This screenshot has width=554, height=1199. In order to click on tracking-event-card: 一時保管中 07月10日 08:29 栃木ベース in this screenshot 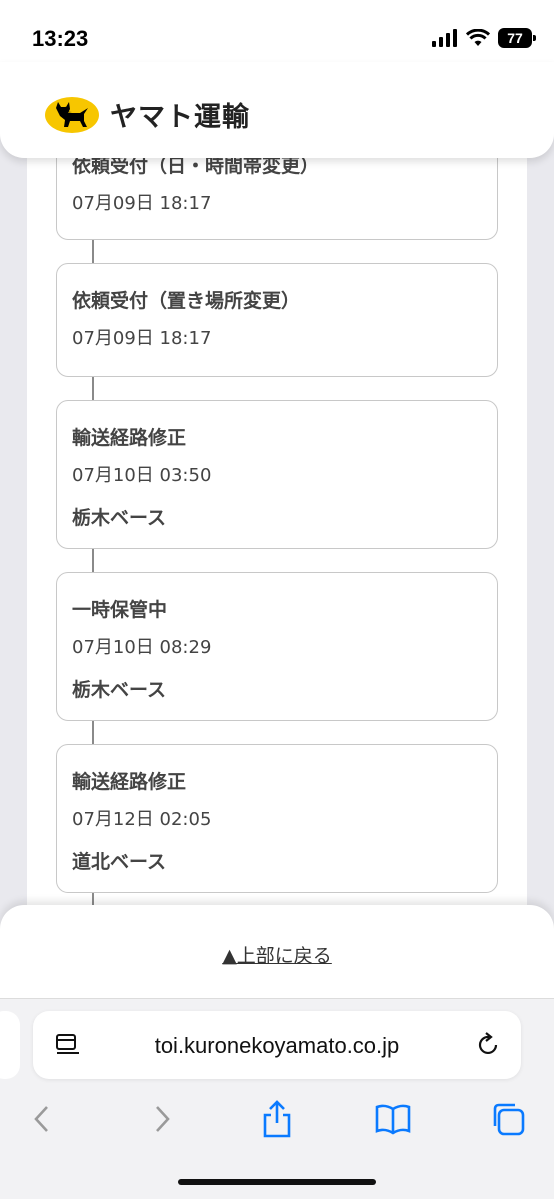, I will do `click(277, 646)`.